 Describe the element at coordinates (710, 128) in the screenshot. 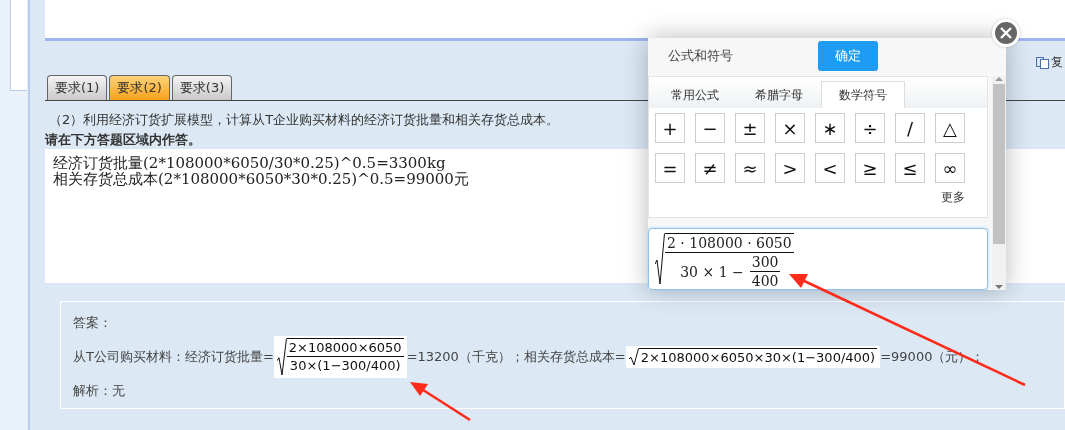

I see `symbol-key: −` at that location.